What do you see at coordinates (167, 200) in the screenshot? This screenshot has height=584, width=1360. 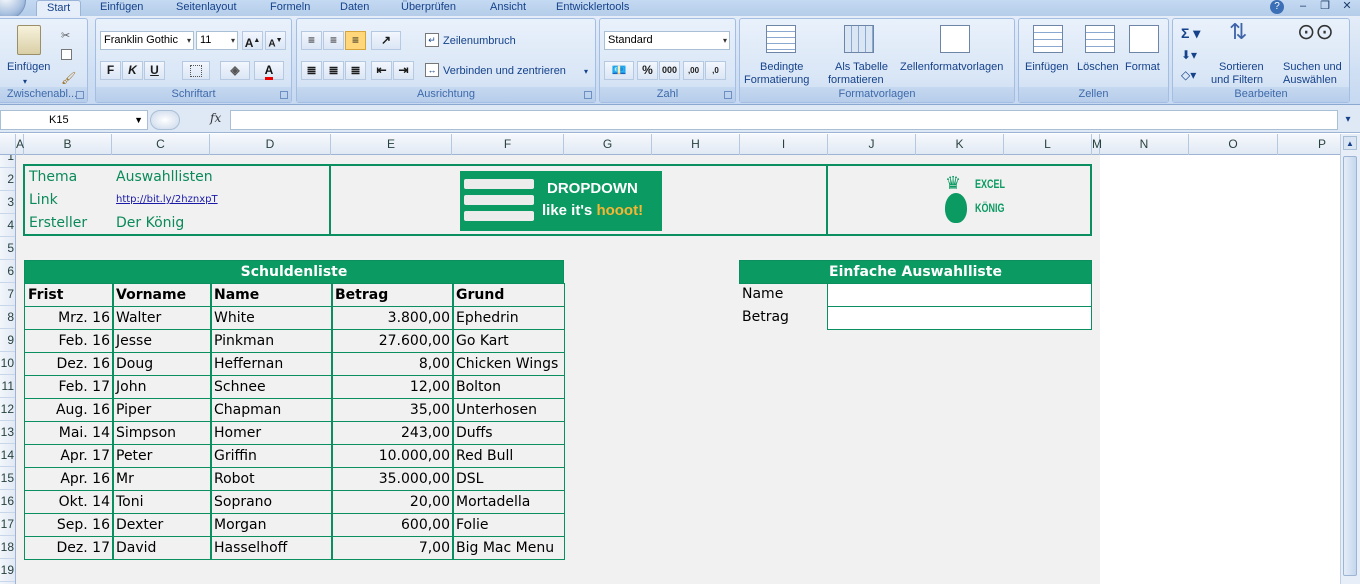 I see `link-value: http://bit.ly/2hznxpT` at bounding box center [167, 200].